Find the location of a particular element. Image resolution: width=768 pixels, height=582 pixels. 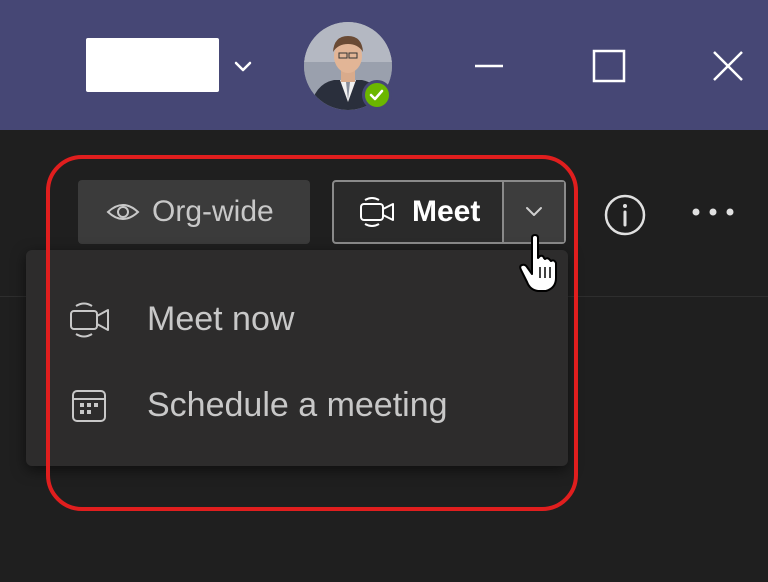

menu-item-schedule-meeting: Schedule a meeting is located at coordinates (297, 405).